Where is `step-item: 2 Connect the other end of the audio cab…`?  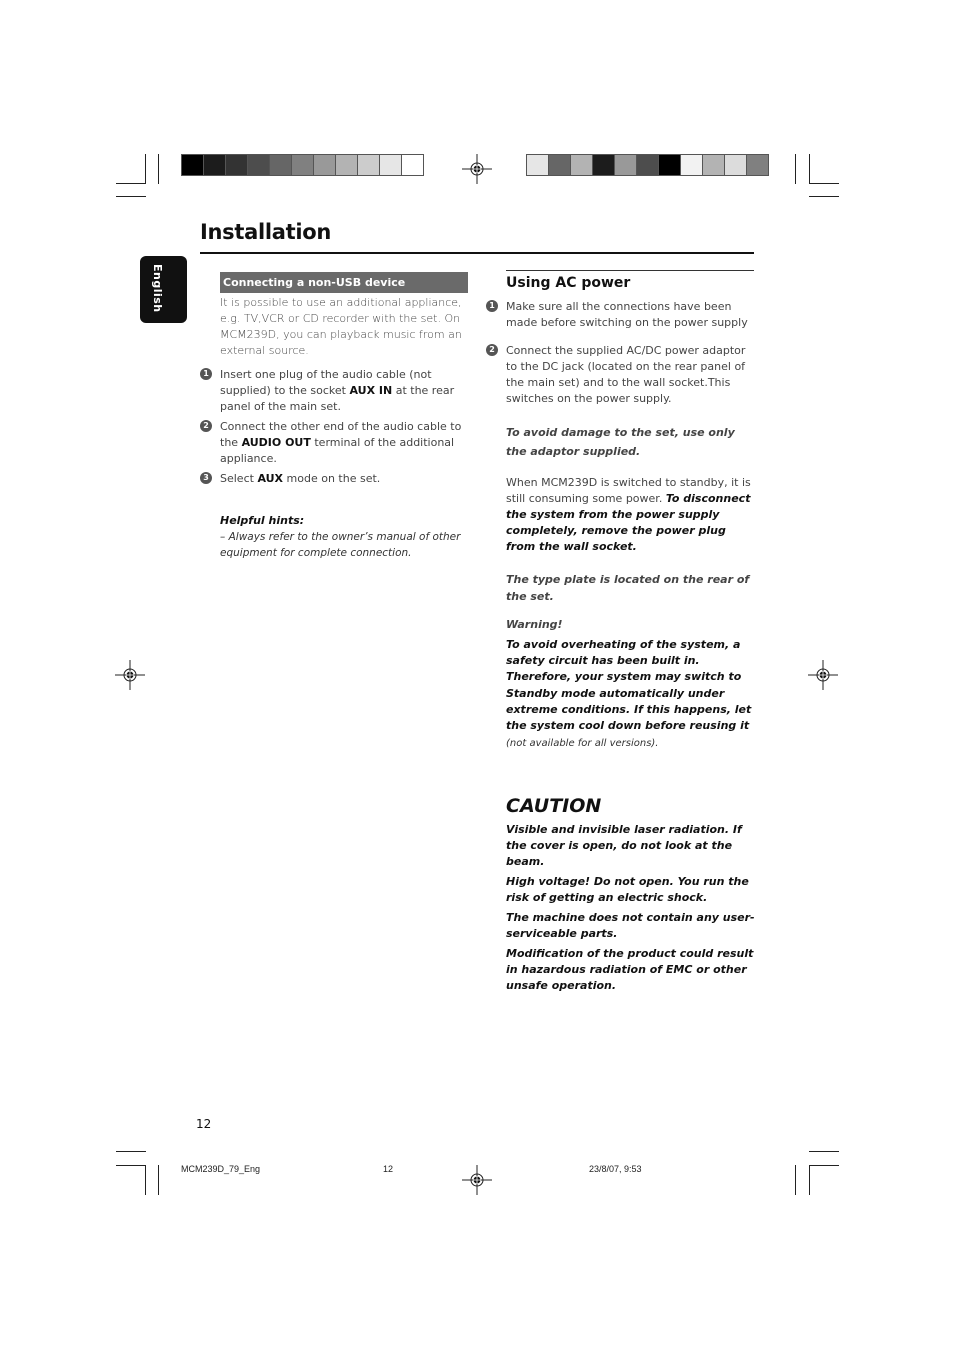
step-item: 2 Connect the other end of the audio cab… is located at coordinates (335, 443).